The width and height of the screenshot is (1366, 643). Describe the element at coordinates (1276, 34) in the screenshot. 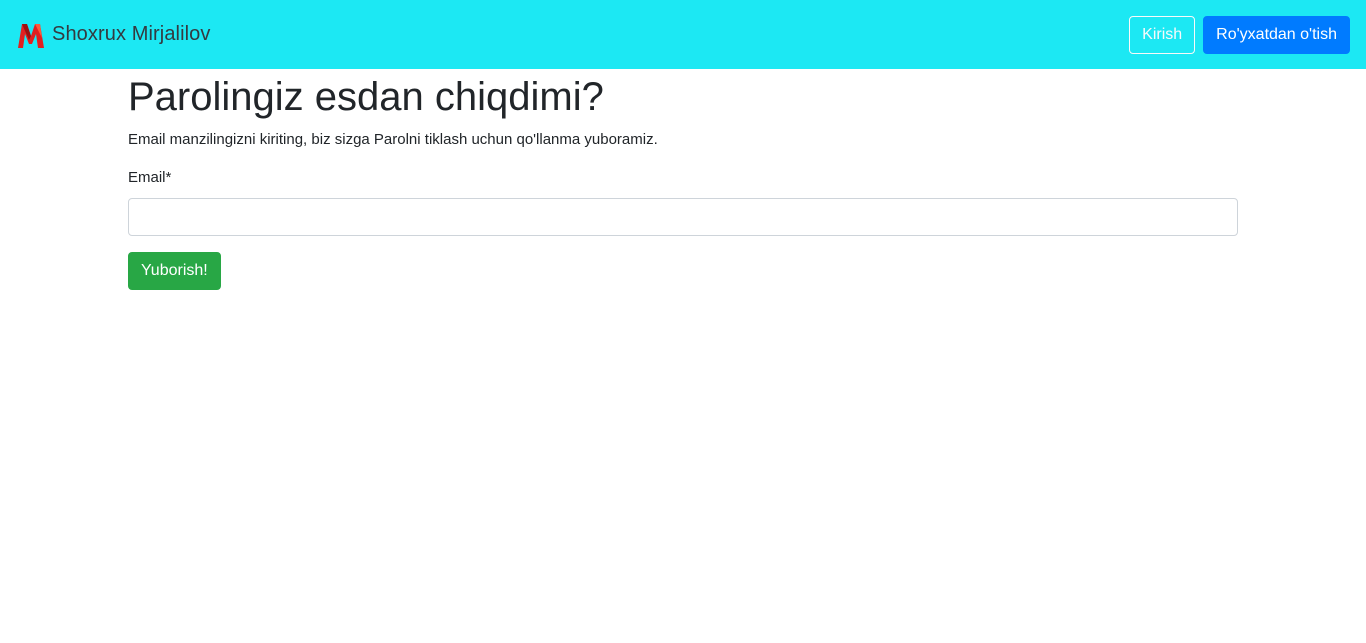

I see `register-button: Ro'yxatdan o'tish` at that location.